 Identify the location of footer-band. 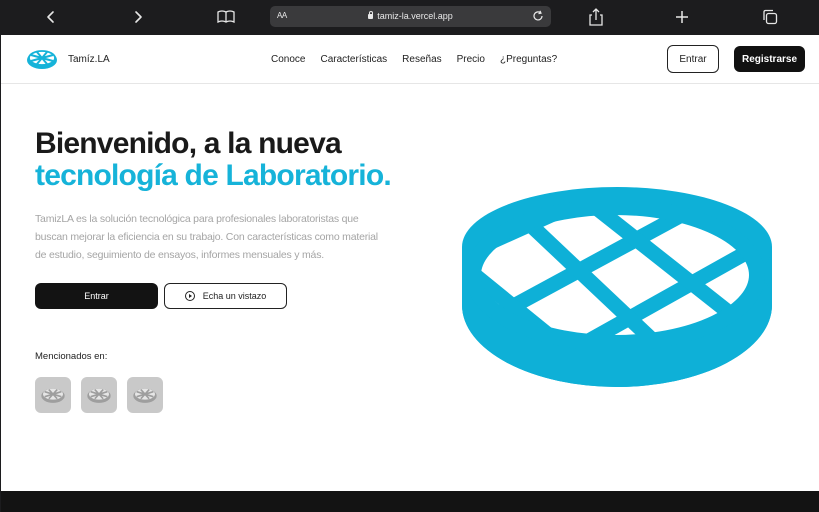
(410, 501).